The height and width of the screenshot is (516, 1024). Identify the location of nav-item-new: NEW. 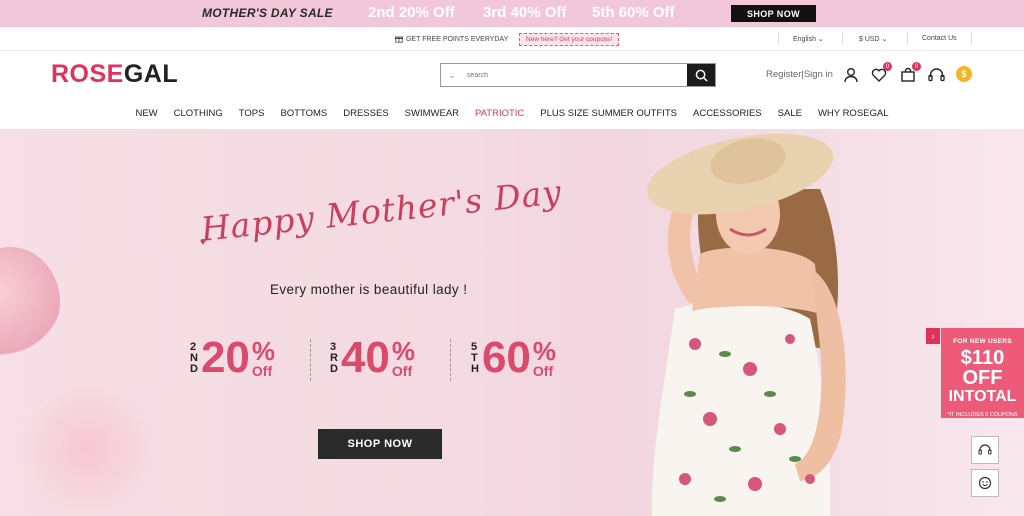
(146, 113).